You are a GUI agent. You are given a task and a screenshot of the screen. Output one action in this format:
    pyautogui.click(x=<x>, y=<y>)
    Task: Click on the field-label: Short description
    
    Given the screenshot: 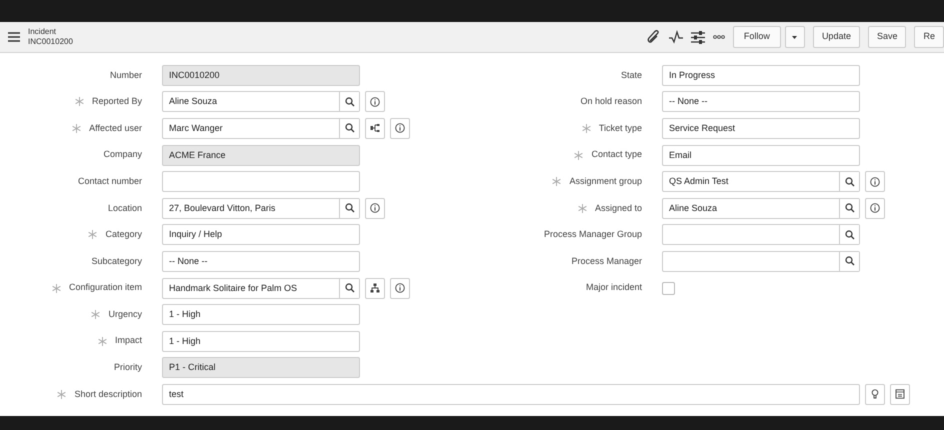 What is the action you would take?
    pyautogui.click(x=108, y=394)
    